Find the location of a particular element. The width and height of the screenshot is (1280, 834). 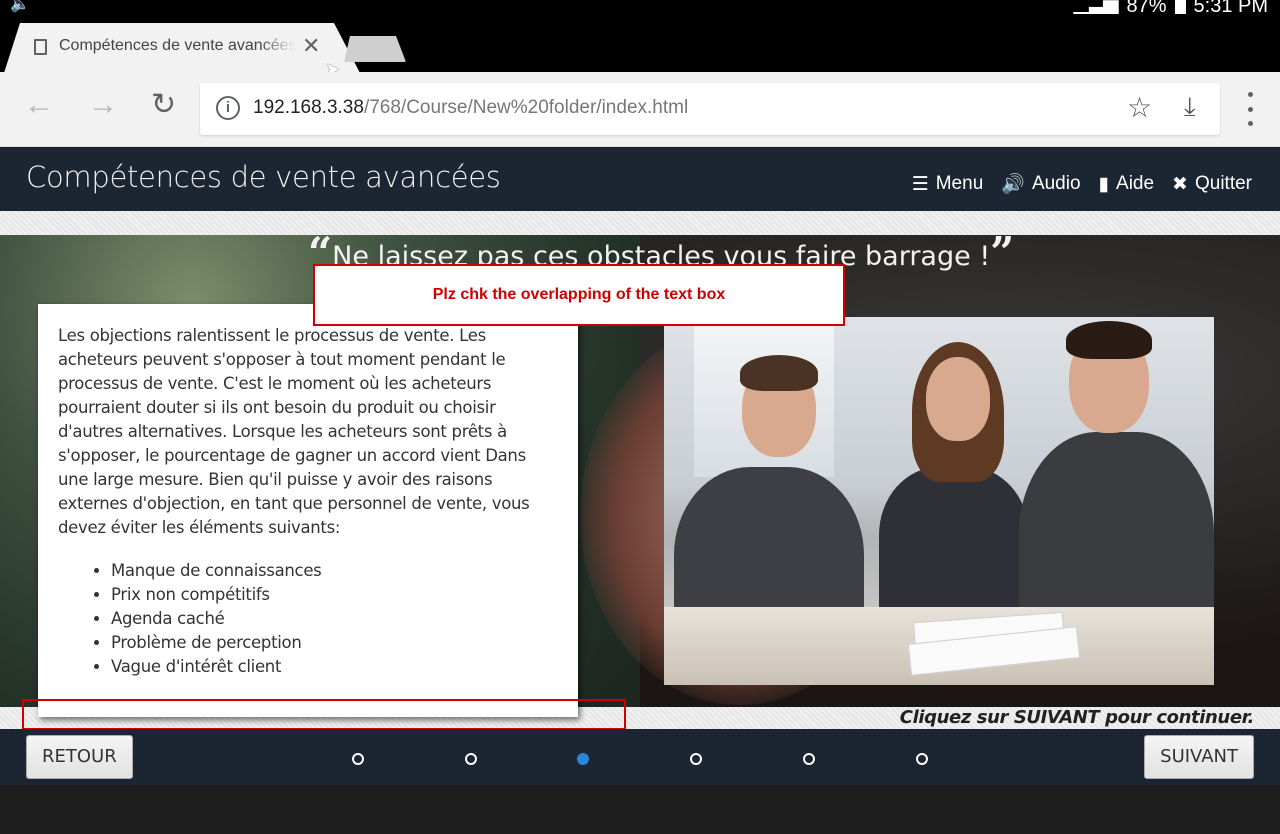

tab-strip: Compétences de vente avancées ✕ ➤ is located at coordinates (640, 46).